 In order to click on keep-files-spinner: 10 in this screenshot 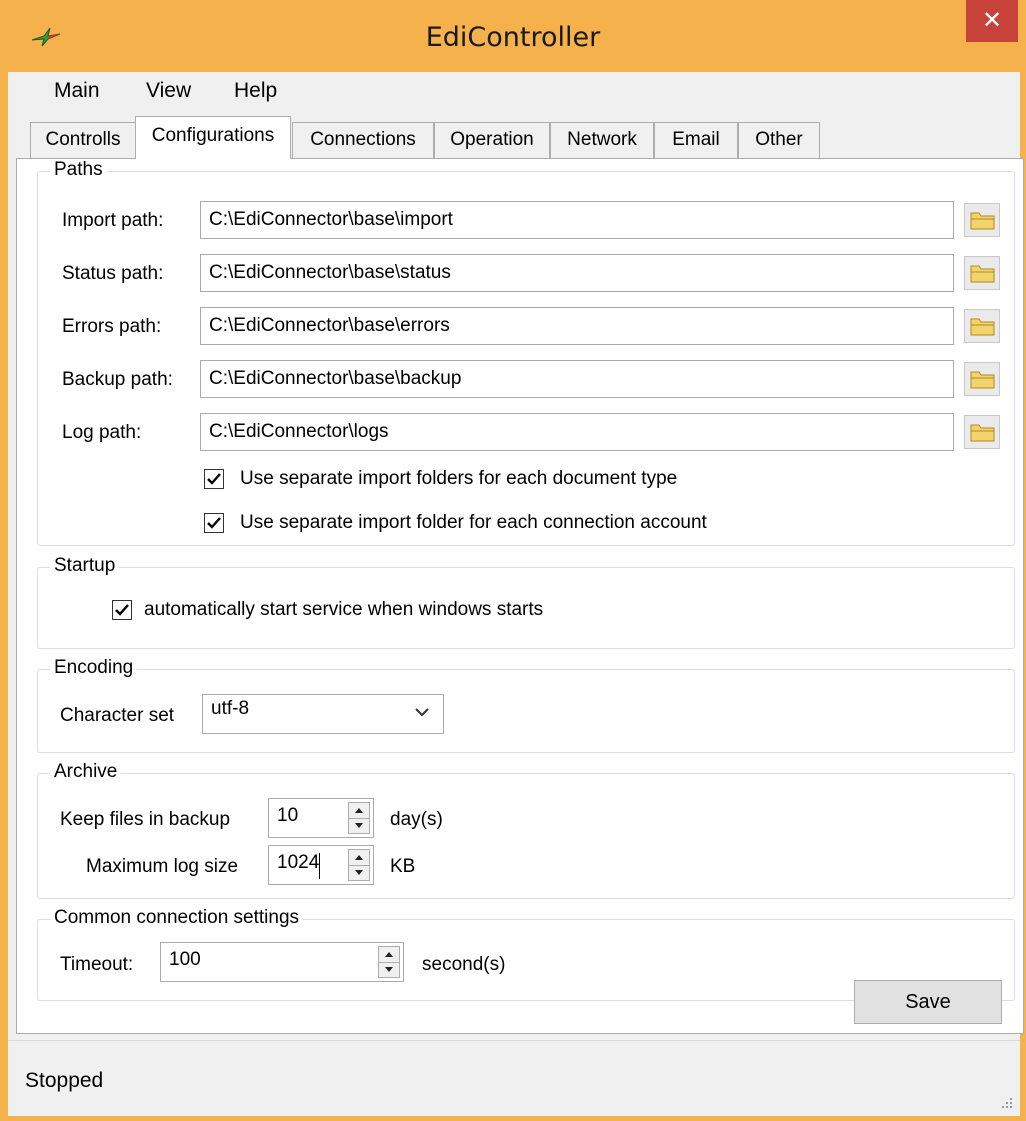, I will do `click(321, 818)`.